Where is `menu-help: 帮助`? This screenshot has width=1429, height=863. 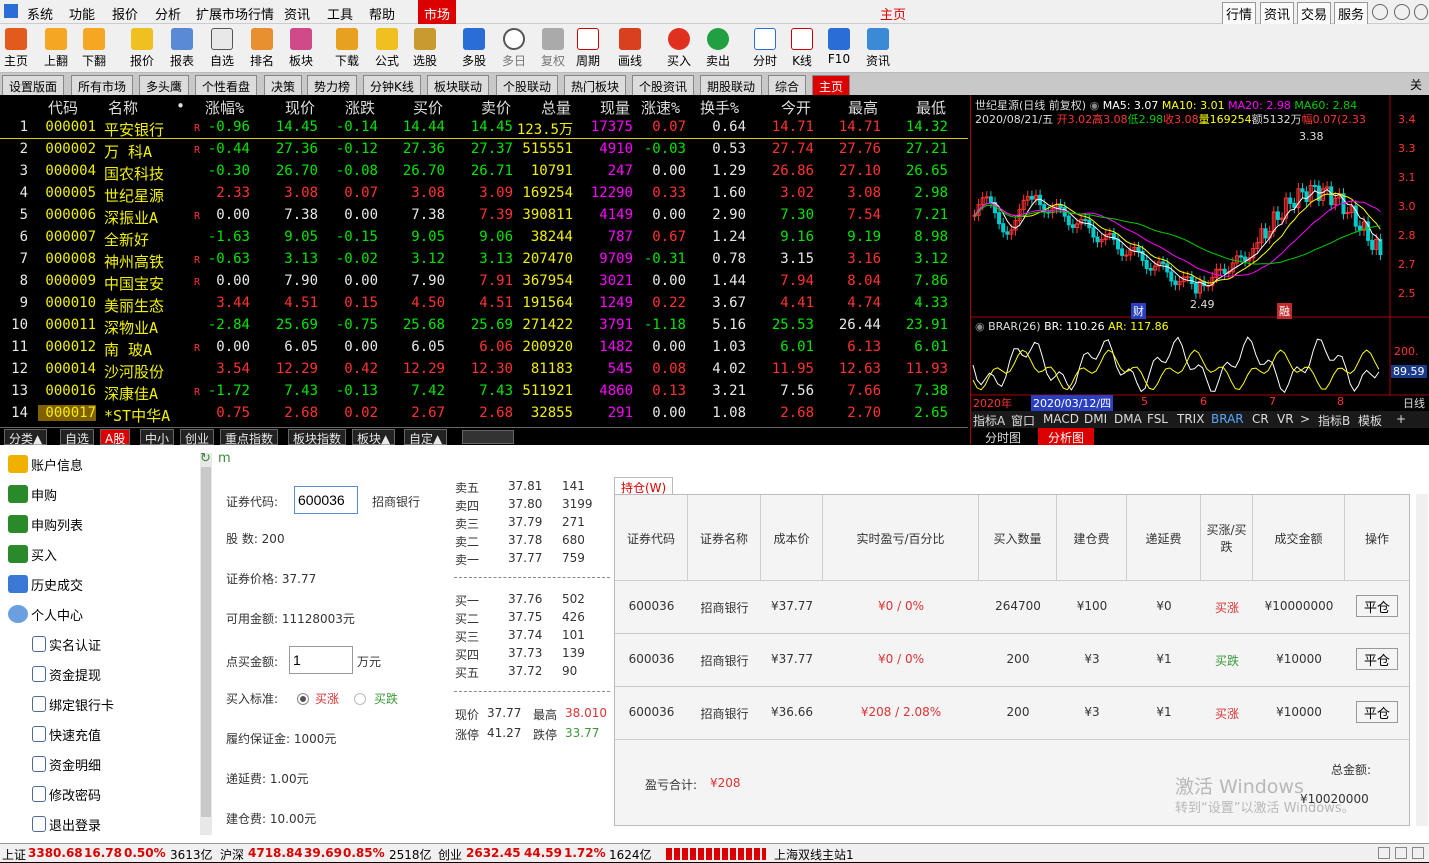 menu-help: 帮助 is located at coordinates (382, 13).